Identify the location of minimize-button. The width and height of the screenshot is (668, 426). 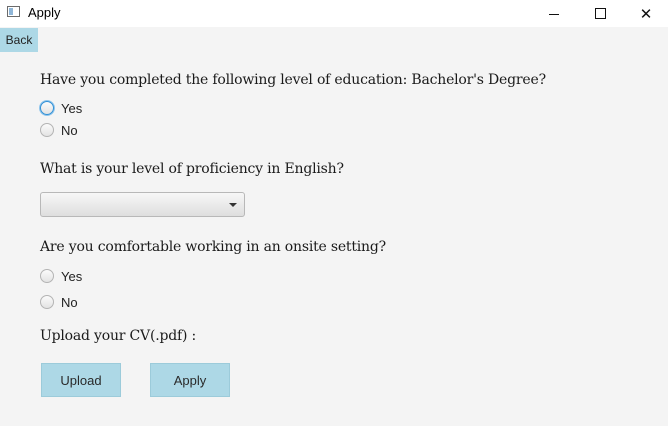
(554, 13).